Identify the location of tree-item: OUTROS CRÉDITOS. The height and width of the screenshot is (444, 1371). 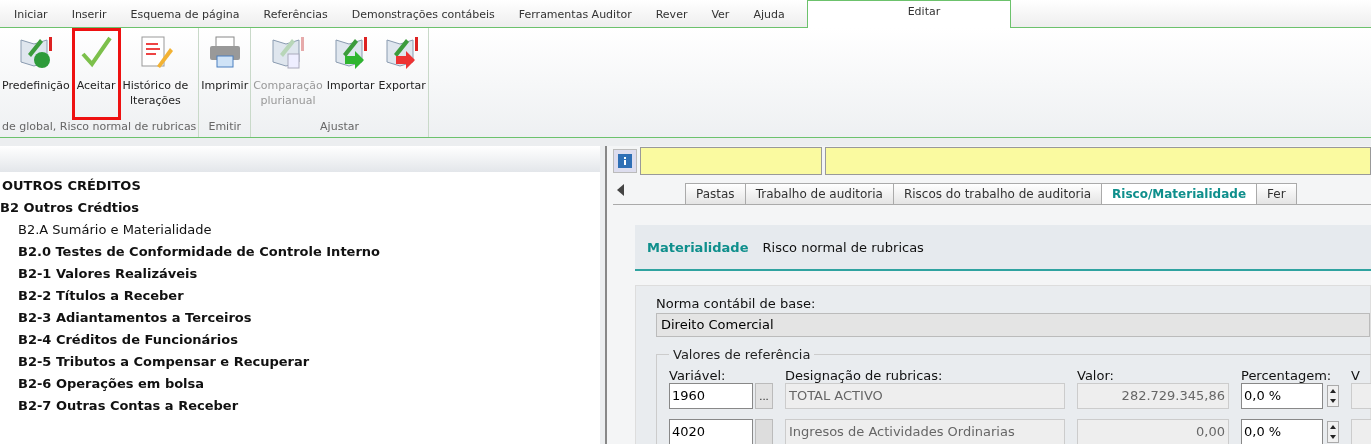
(71, 185).